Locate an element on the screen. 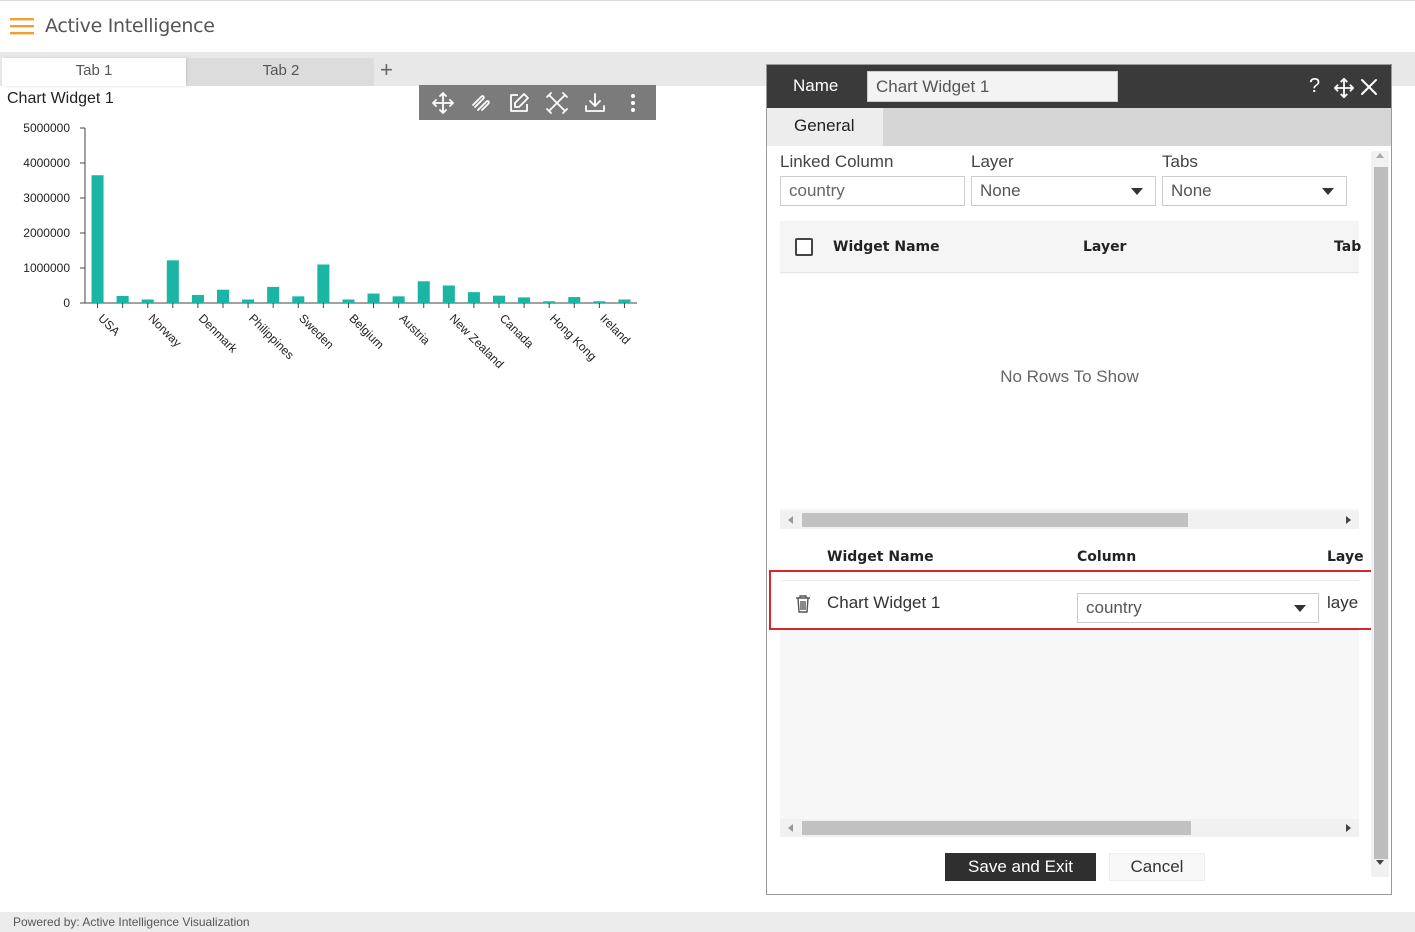 The width and height of the screenshot is (1415, 932). col-layer: Laye is located at coordinates (1345, 557).